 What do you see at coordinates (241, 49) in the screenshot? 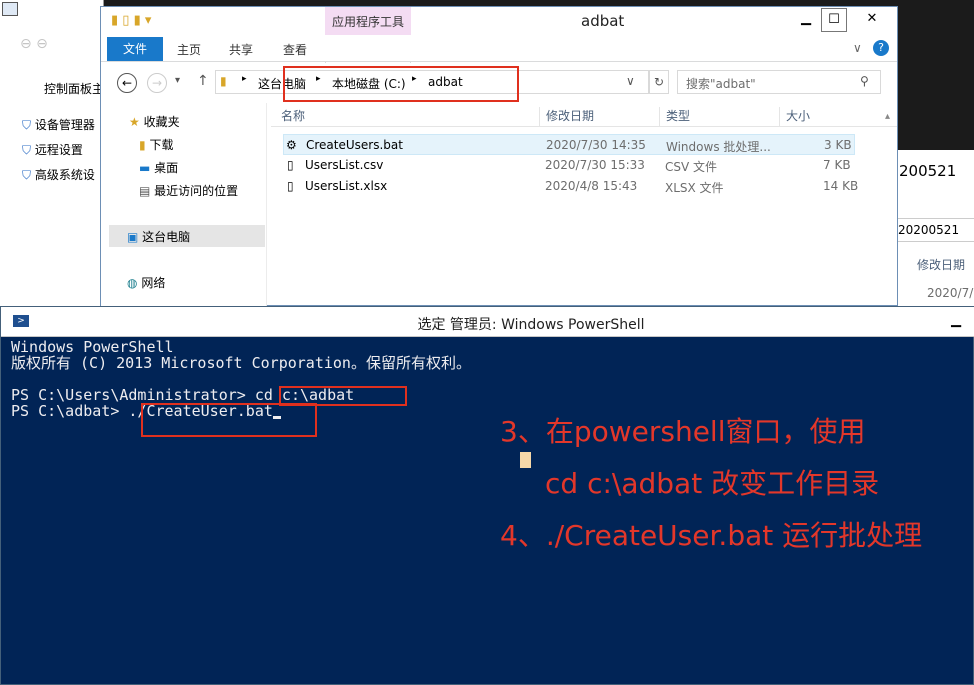
I see `tab-share: 共享` at bounding box center [241, 49].